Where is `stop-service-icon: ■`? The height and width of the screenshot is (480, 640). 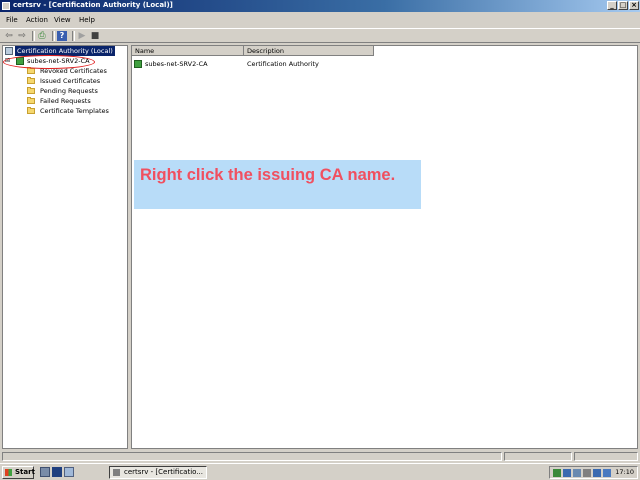
stop-service-icon: ■ is located at coordinates (95, 36).